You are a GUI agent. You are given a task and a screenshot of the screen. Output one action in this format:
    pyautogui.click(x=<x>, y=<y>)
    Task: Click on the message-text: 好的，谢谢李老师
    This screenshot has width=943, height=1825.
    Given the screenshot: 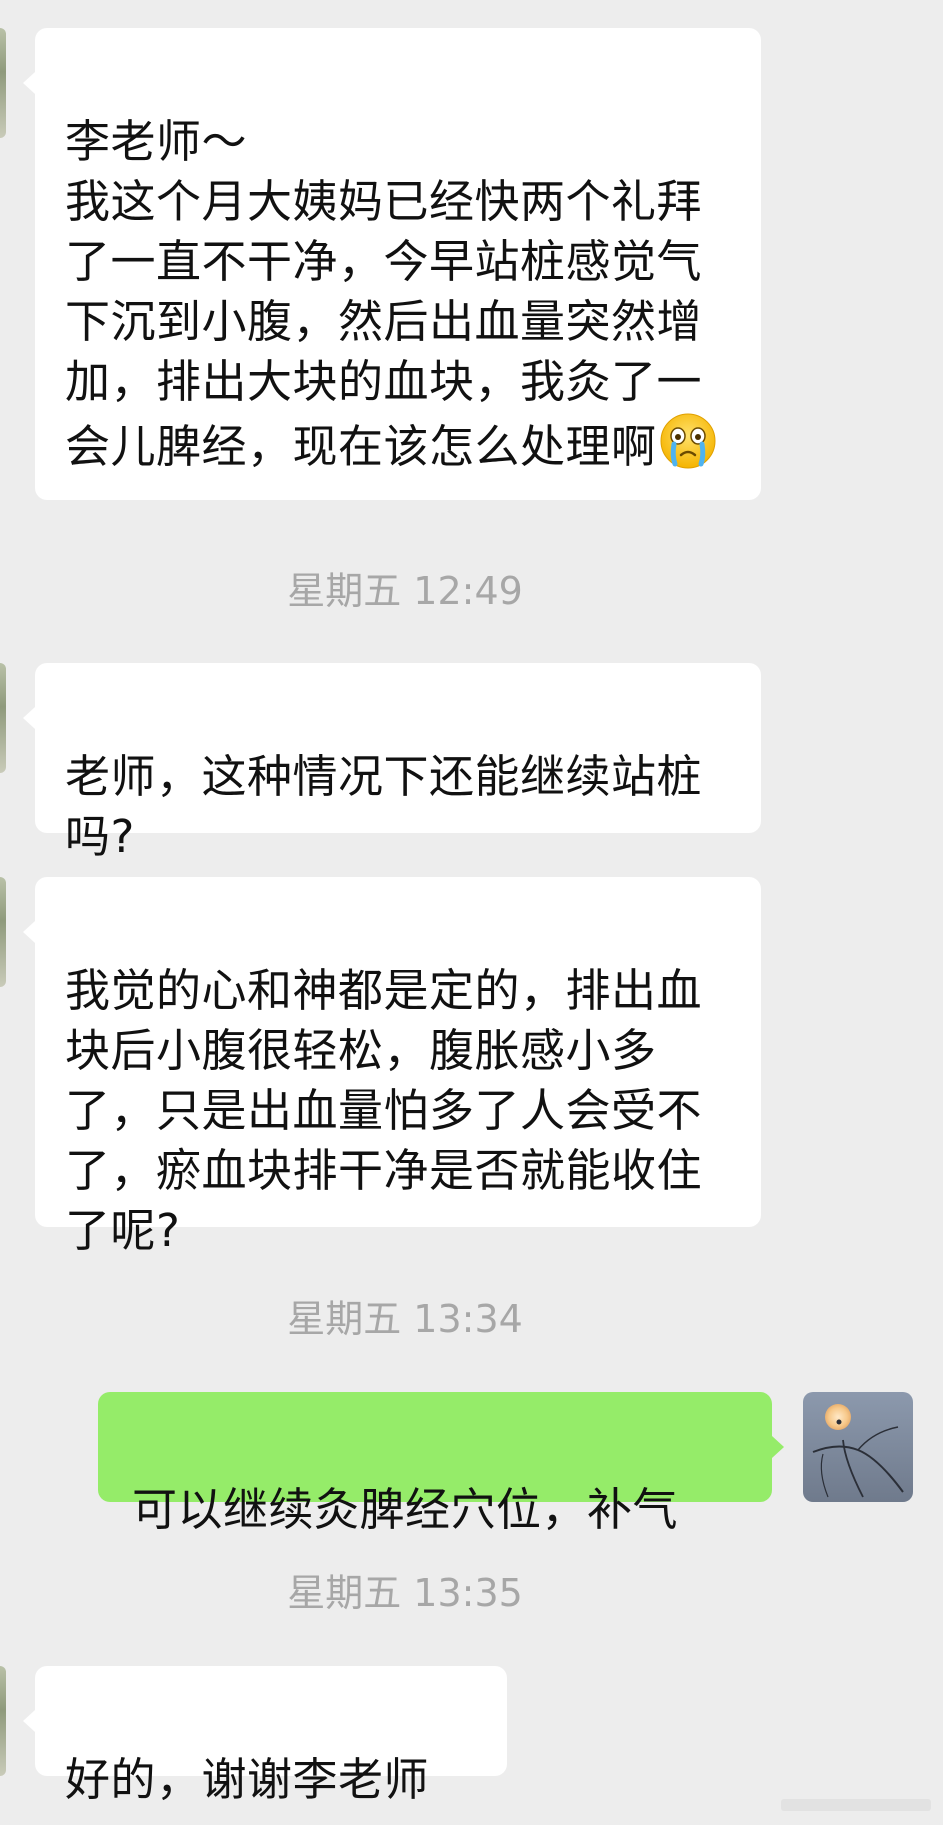 What is the action you would take?
    pyautogui.click(x=247, y=1779)
    